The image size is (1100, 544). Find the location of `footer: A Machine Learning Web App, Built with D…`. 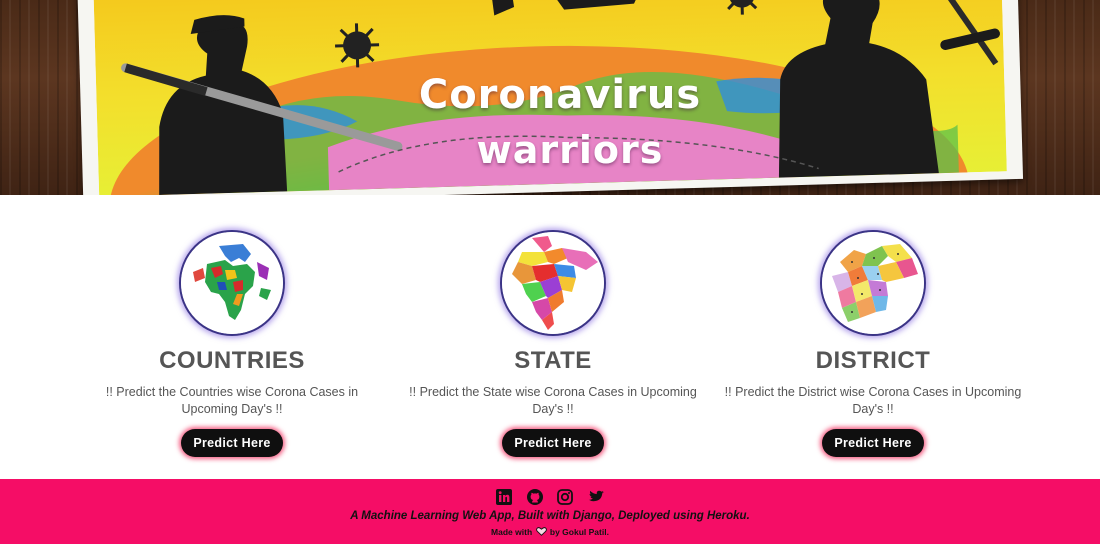

footer: A Machine Learning Web App, Built with D… is located at coordinates (550, 511).